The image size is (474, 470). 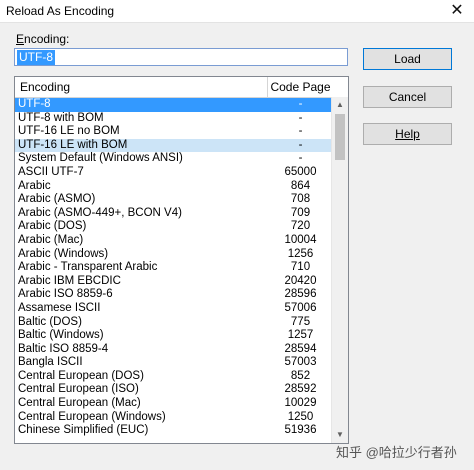 I want to click on row-encoding-name: ASCII UTF-7, so click(x=51, y=171).